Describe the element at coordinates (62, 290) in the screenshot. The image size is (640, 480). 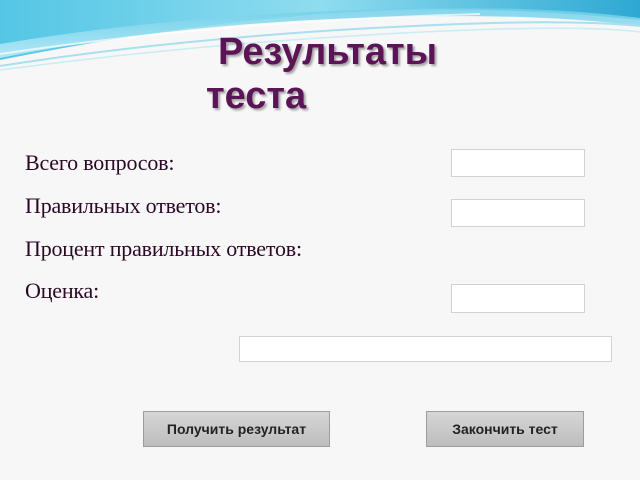
I see `grade-label: Оценка:` at that location.